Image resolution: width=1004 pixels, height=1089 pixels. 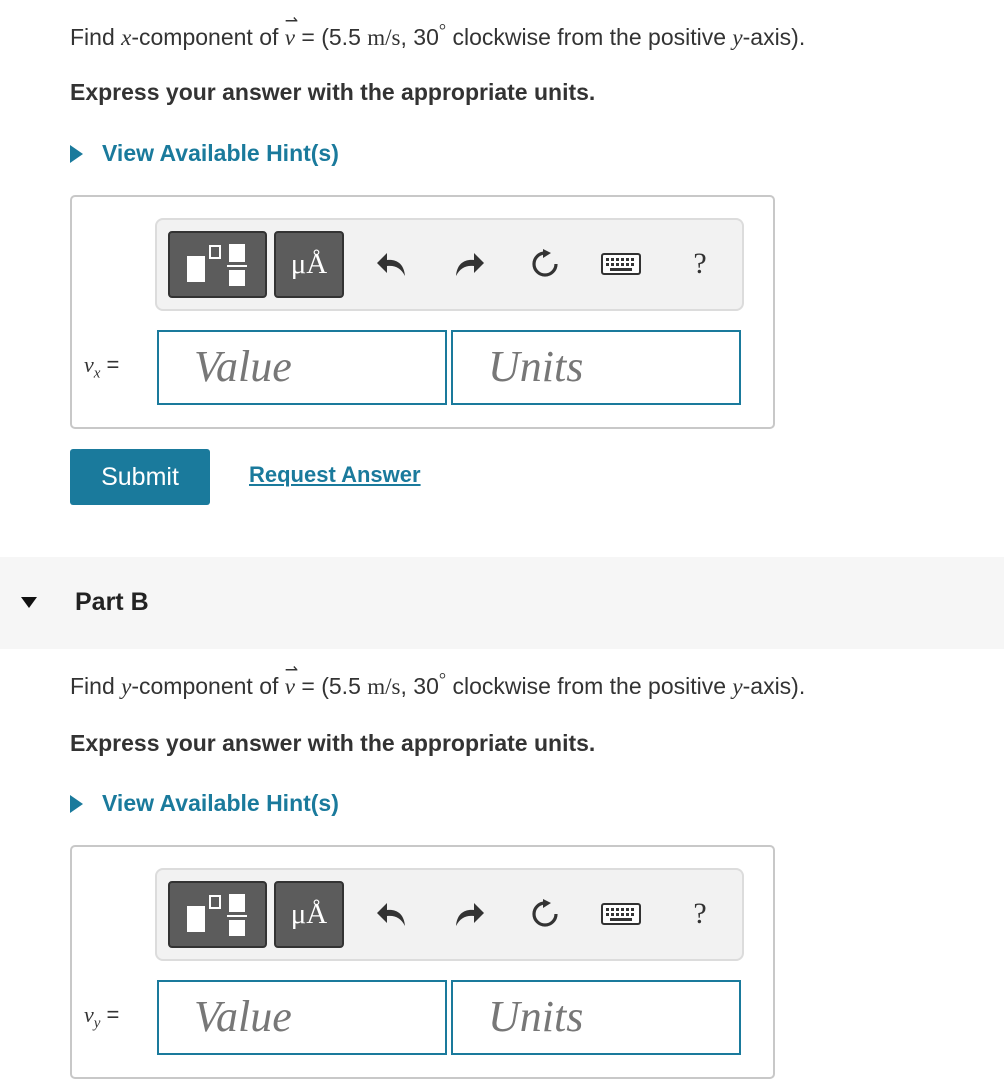 What do you see at coordinates (112, 602) in the screenshot?
I see `part-b-title: Part B` at bounding box center [112, 602].